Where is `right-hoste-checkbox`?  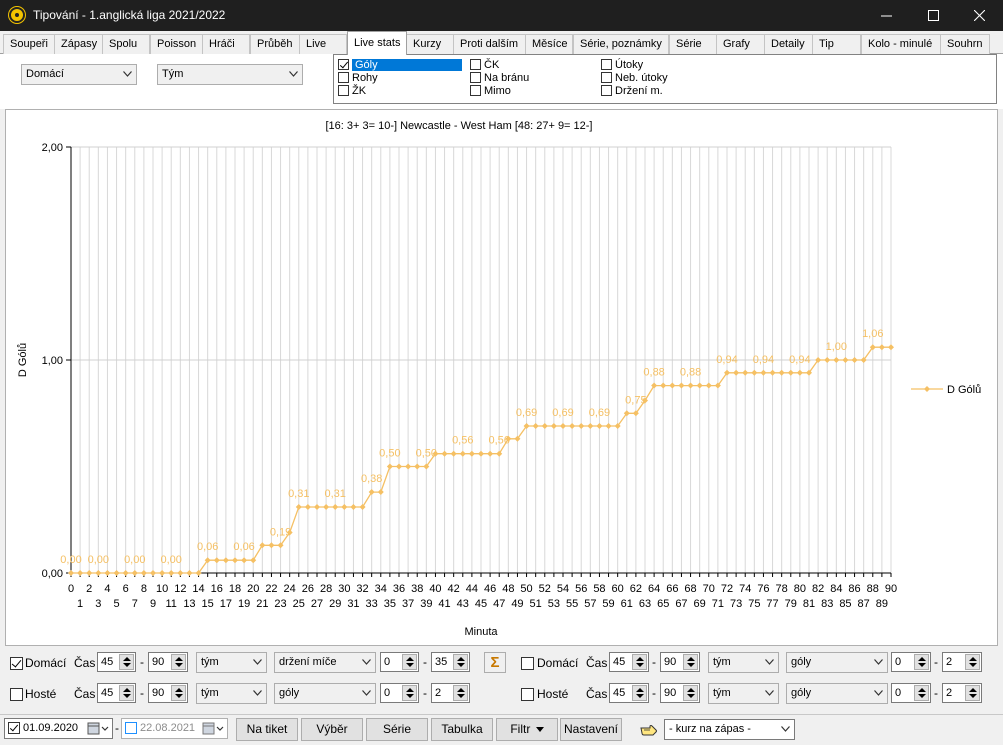
right-hoste-checkbox is located at coordinates (527, 694).